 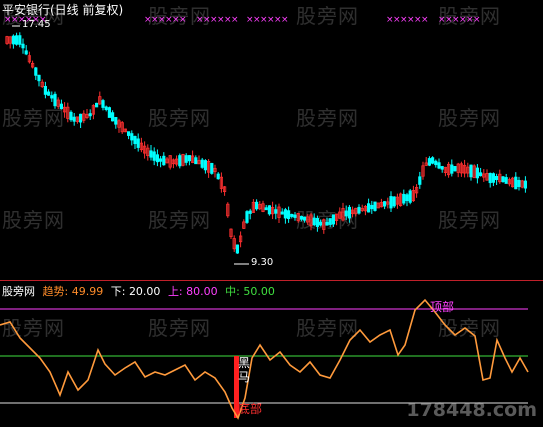 I want to click on upper-value: 80.00, so click(x=202, y=291).